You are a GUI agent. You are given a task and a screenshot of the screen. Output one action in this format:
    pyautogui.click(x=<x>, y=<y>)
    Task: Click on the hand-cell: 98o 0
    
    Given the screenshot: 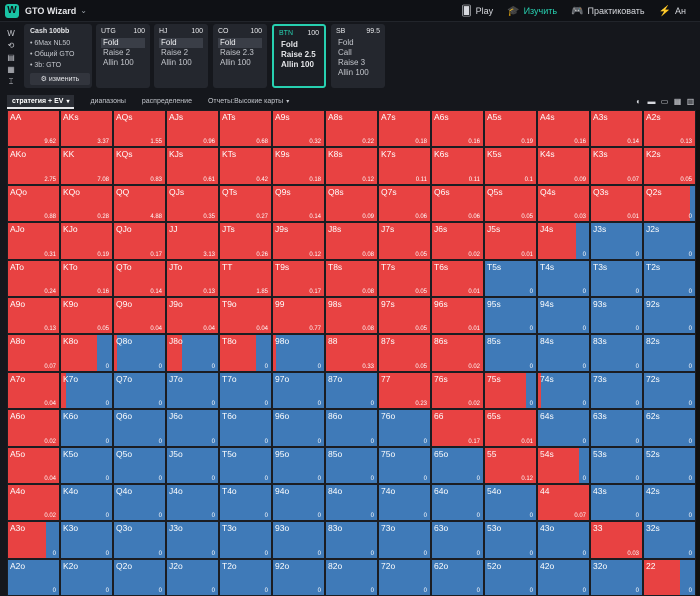 What is the action you would take?
    pyautogui.click(x=298, y=353)
    